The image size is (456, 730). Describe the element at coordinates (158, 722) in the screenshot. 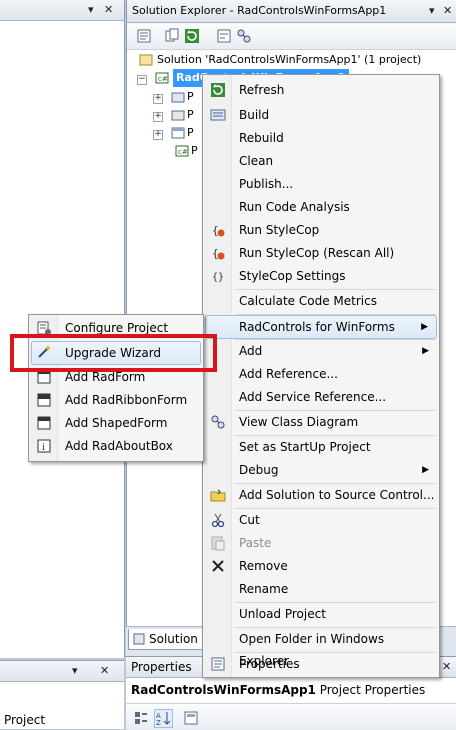

I see `svg-text: Z` at that location.